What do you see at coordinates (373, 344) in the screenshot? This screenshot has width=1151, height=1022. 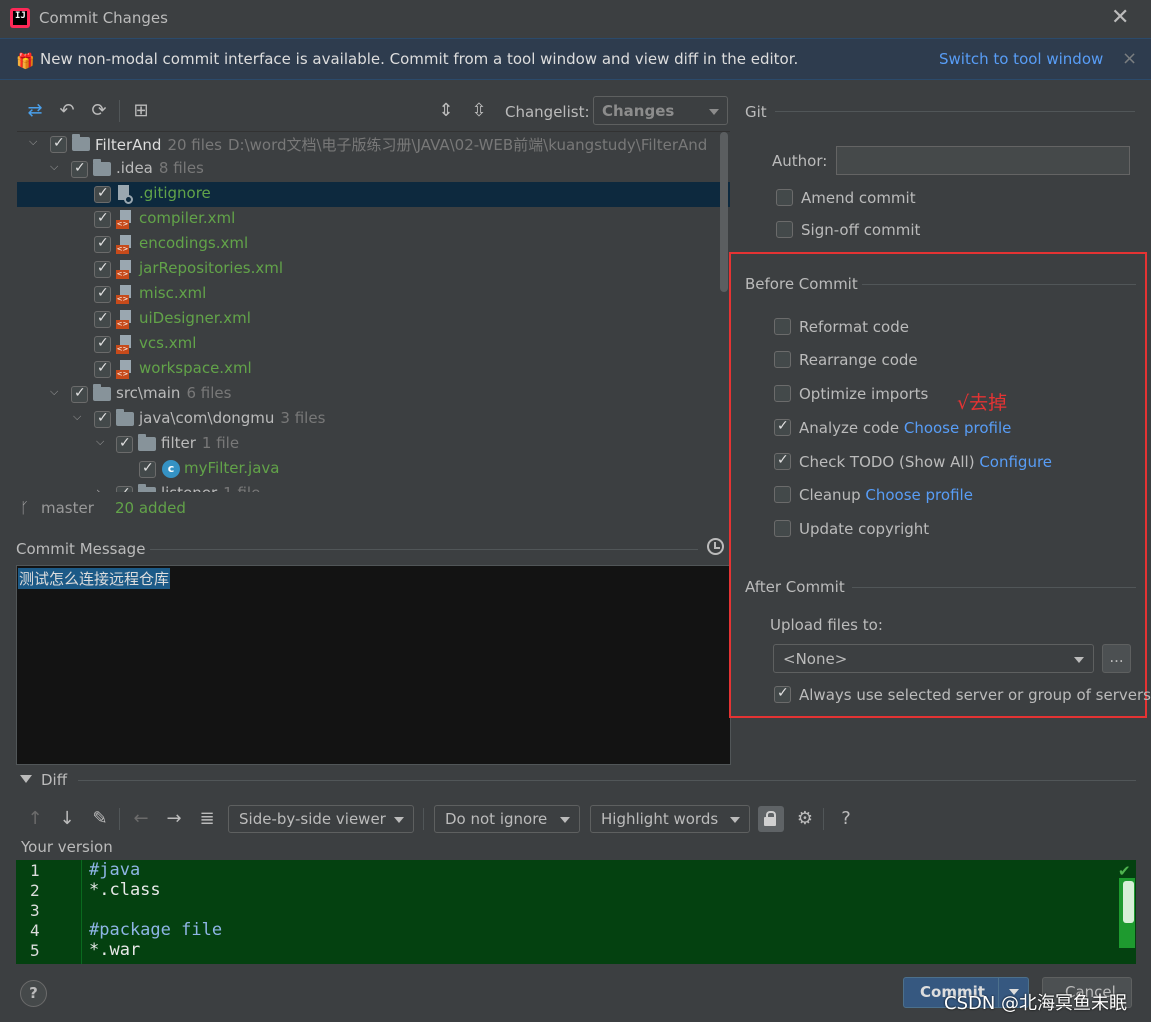 I see `tree-row: <> vcs.xml` at bounding box center [373, 344].